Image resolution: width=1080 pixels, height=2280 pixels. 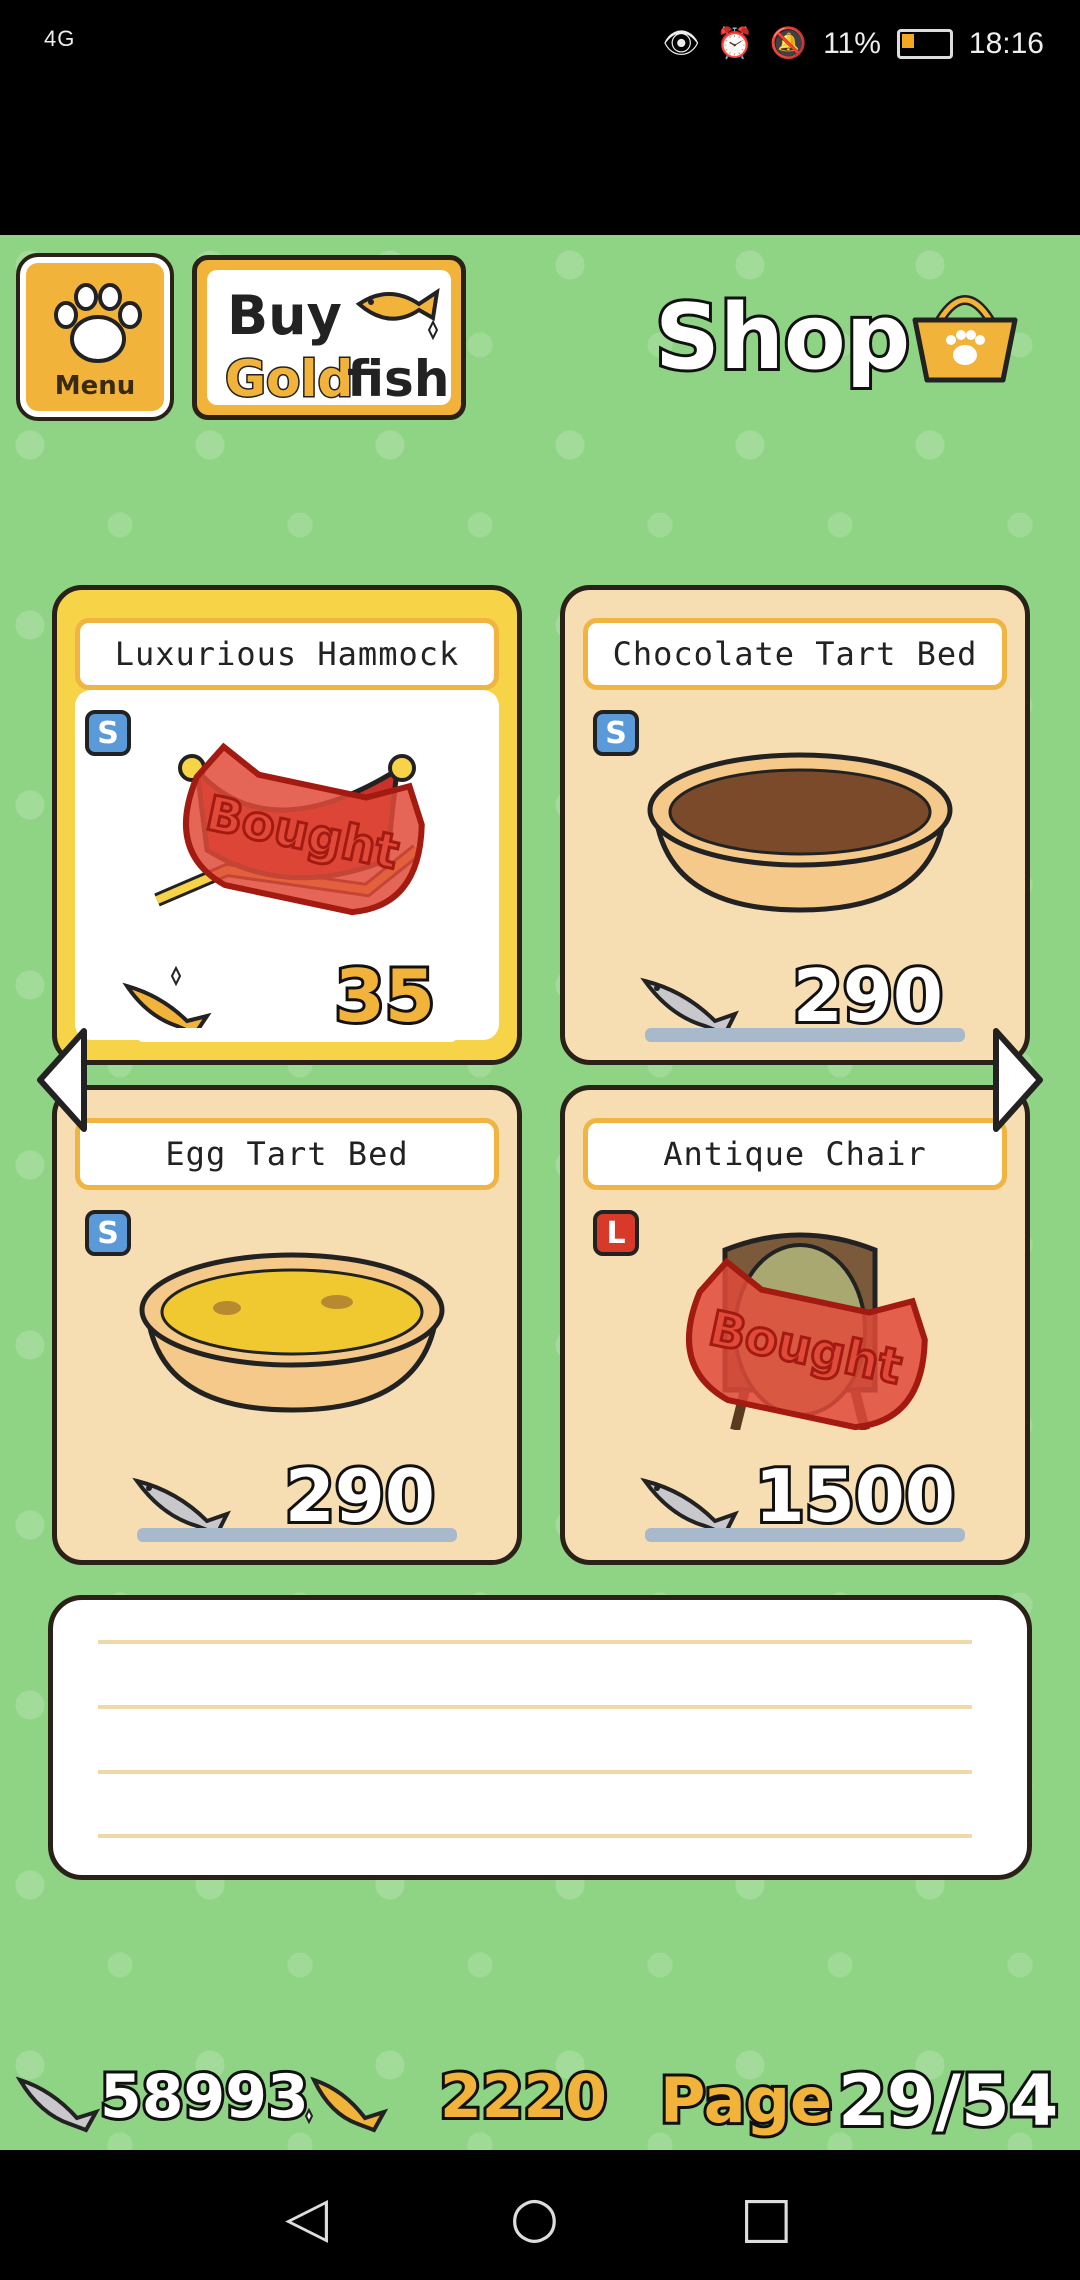 I want to click on item-card-egg-tart-bed: Egg Tart Bed S 290, so click(x=287, y=1325).